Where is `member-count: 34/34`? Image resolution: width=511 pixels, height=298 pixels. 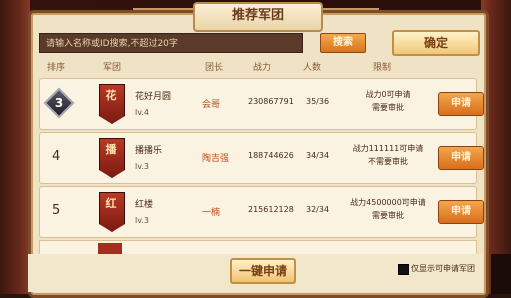
member-count: 34/34 is located at coordinates (318, 155).